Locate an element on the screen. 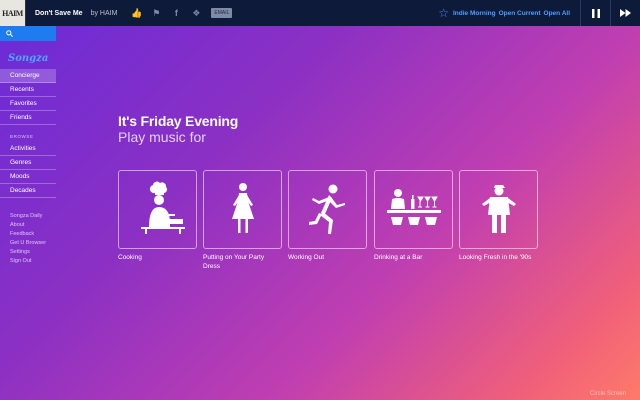 This screenshot has width=640, height=400. facebook-icon: f is located at coordinates (176, 13).